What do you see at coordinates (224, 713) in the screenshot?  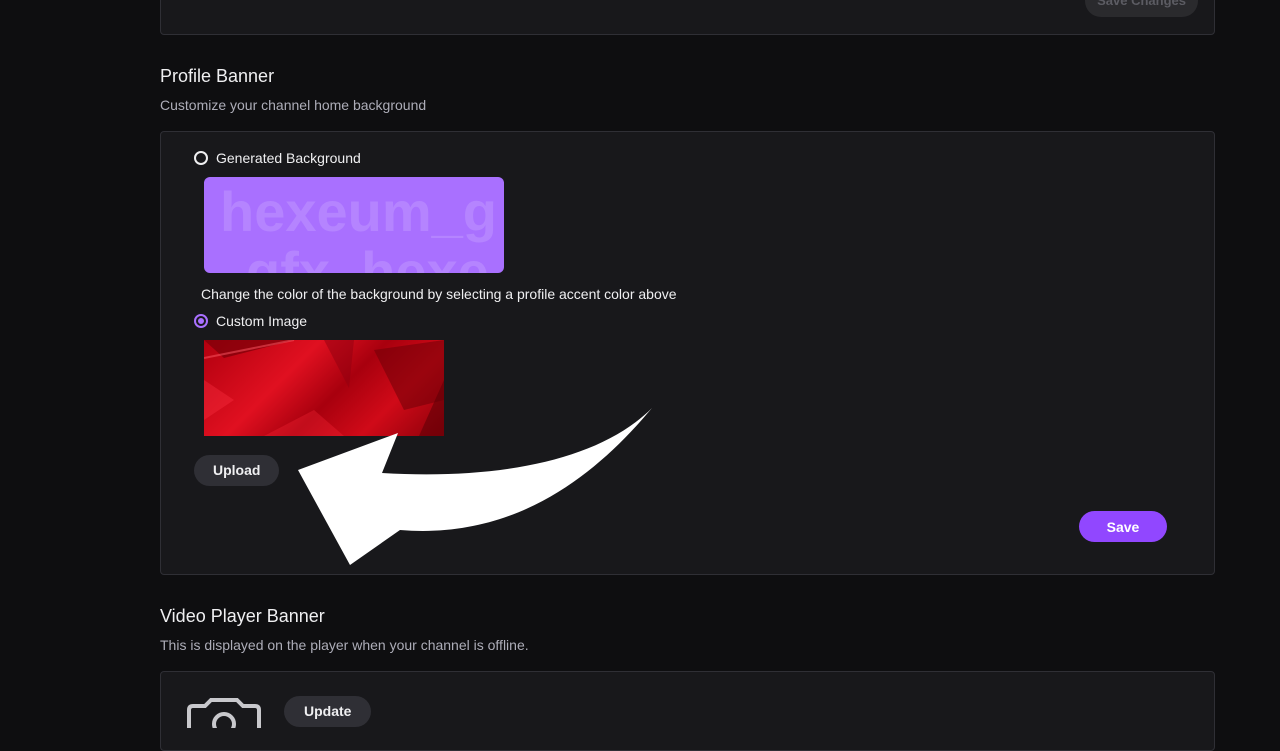 I see `camera-icon` at bounding box center [224, 713].